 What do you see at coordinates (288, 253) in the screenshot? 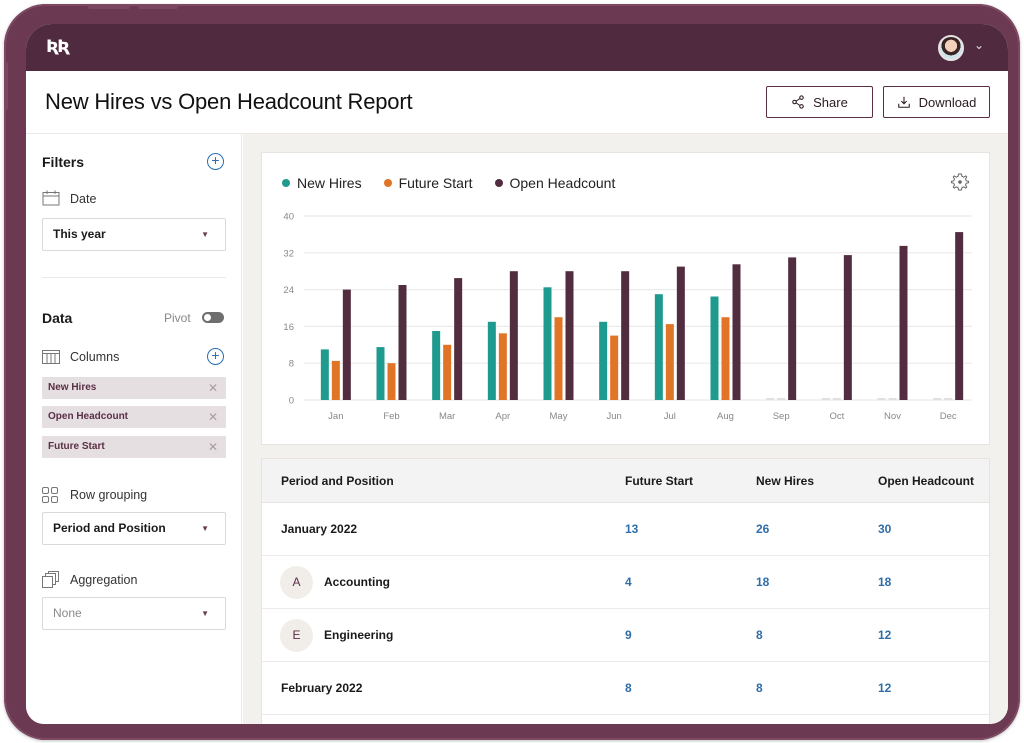
I see `y-tick-label: 32` at bounding box center [288, 253].